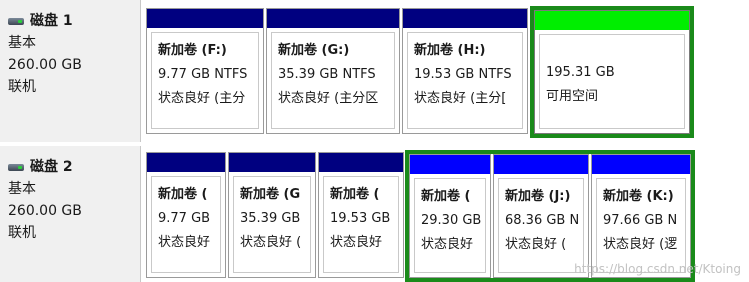 This screenshot has width=749, height=282. What do you see at coordinates (327, 74) in the screenshot?
I see `partition-size: 35.39 GB NTFS` at bounding box center [327, 74].